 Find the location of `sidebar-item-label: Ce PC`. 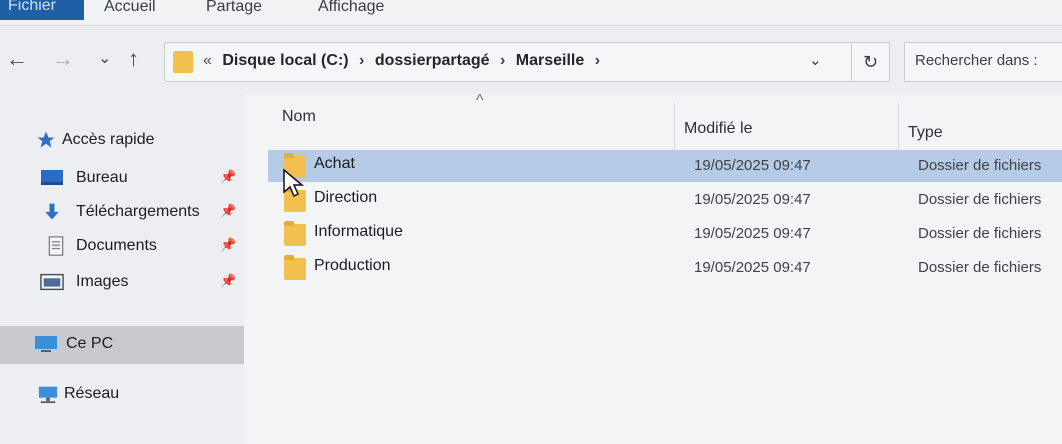

sidebar-item-label: Ce PC is located at coordinates (90, 343).